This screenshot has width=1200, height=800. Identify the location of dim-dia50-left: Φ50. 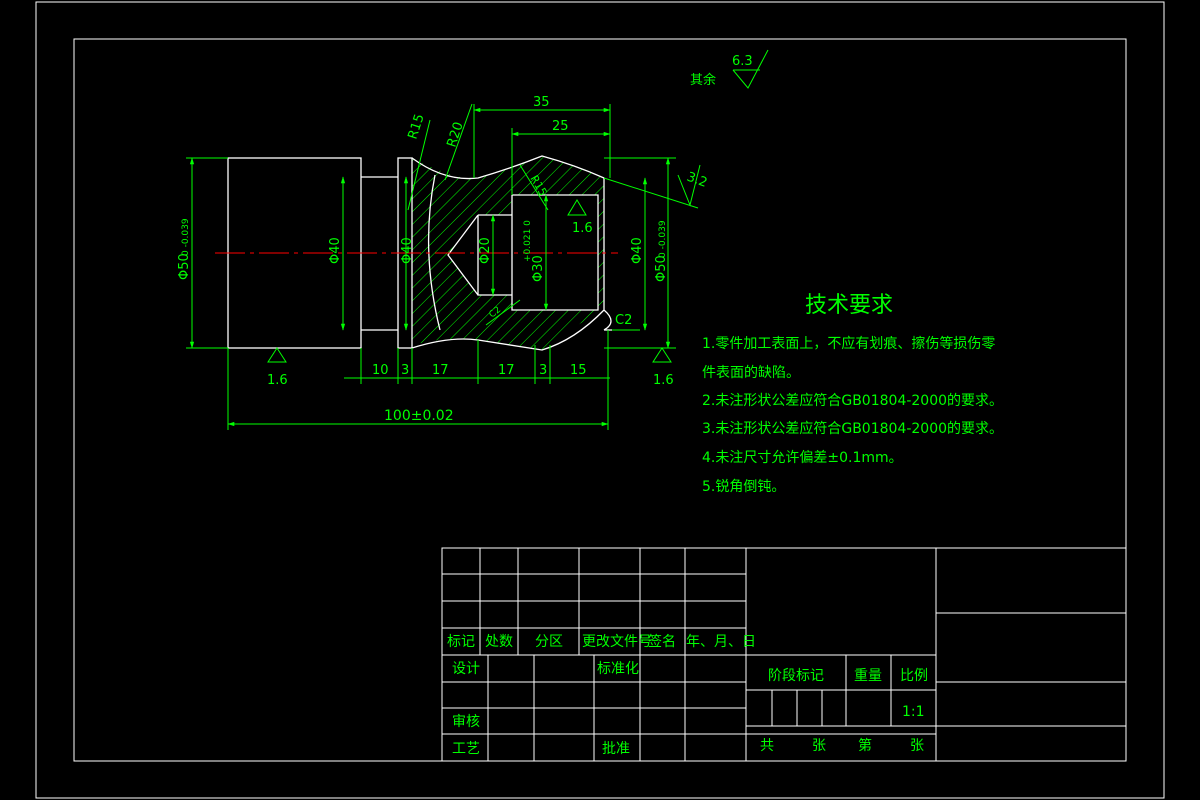
(184, 266).